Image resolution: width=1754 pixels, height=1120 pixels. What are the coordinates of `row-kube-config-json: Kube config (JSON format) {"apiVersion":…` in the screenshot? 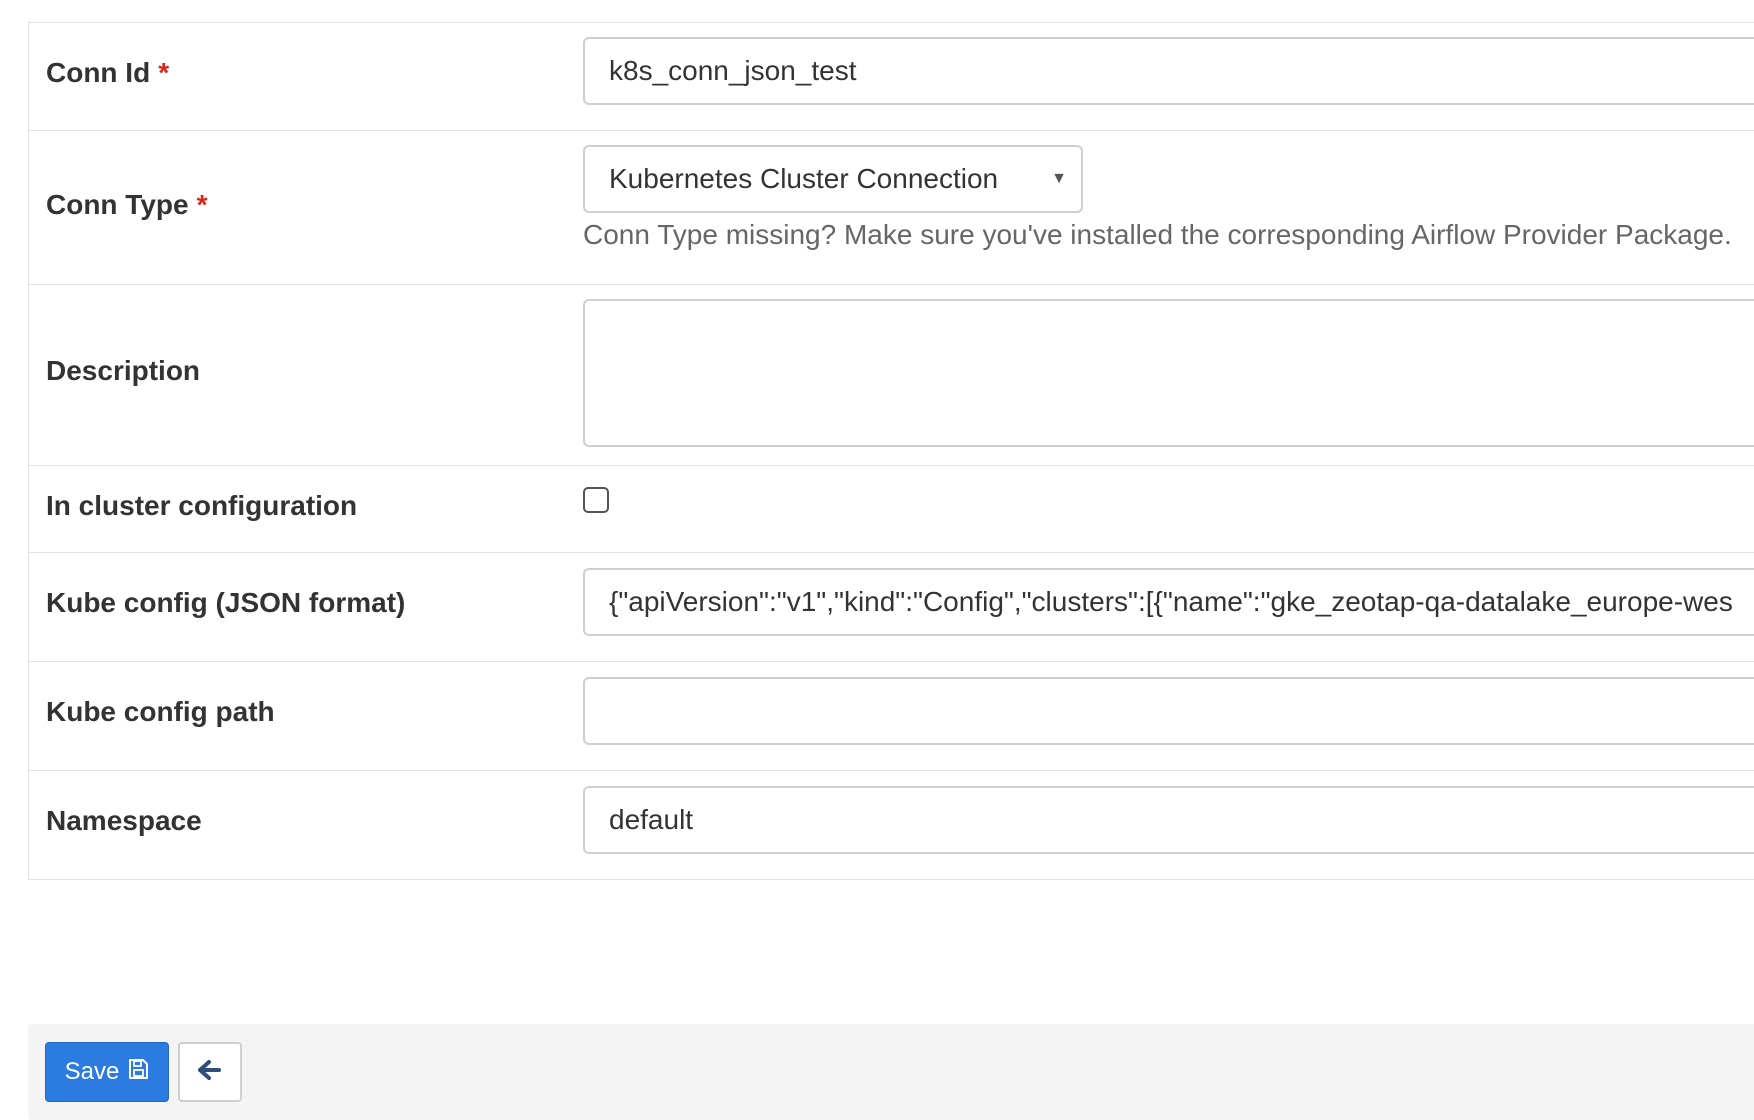 It's located at (891, 607).